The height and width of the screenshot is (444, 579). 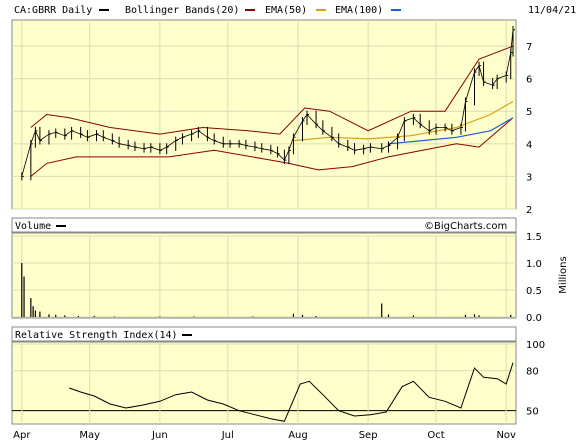 What do you see at coordinates (529, 177) in the screenshot?
I see `price-tick-label: 3` at bounding box center [529, 177].